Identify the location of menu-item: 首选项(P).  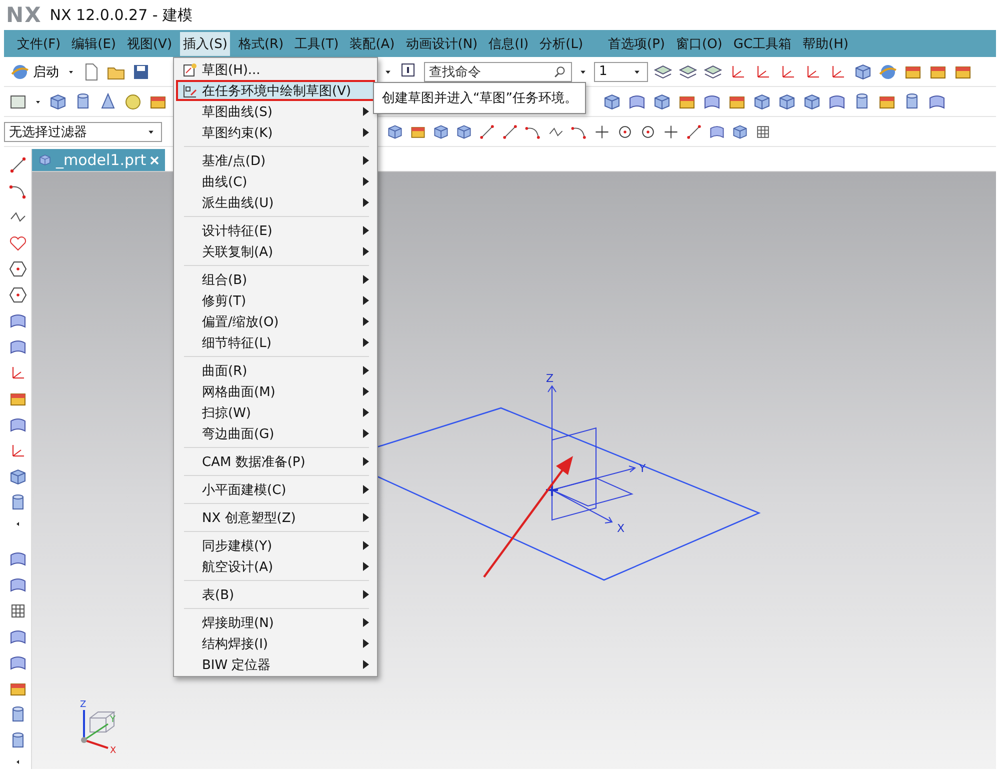
(636, 44).